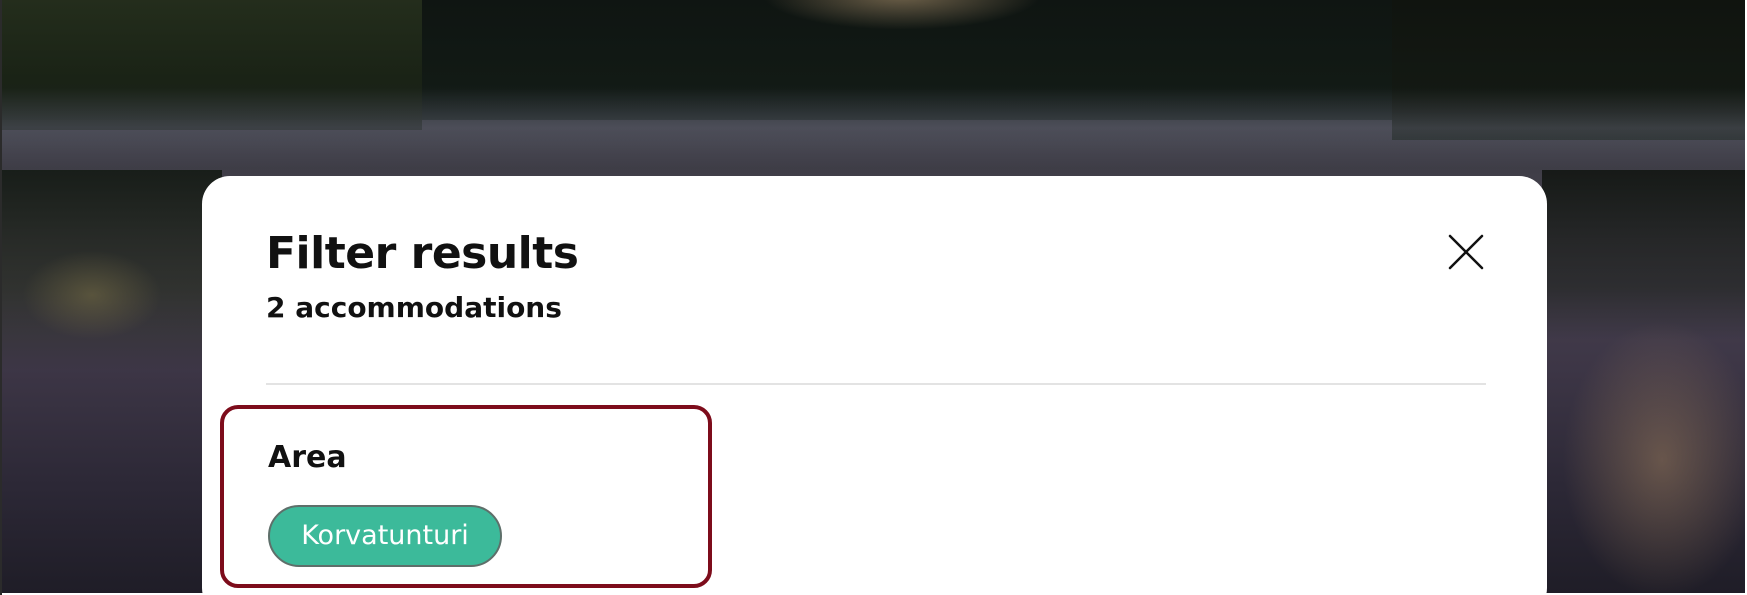  I want to click on close-button, so click(1466, 252).